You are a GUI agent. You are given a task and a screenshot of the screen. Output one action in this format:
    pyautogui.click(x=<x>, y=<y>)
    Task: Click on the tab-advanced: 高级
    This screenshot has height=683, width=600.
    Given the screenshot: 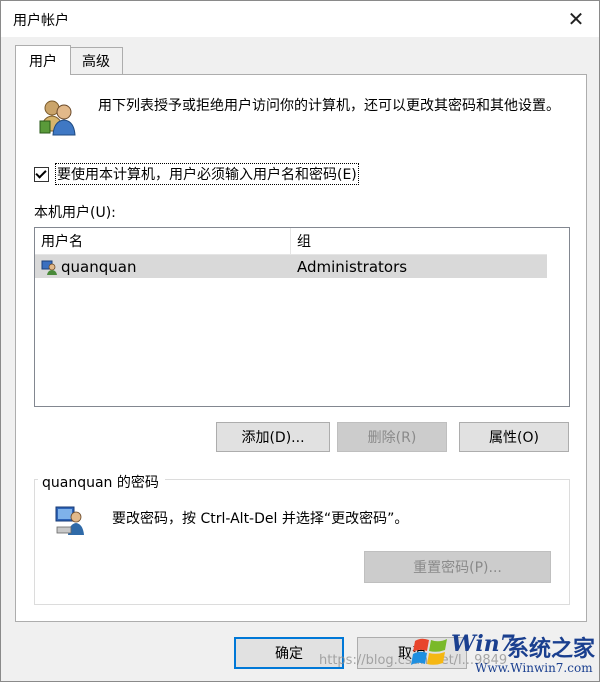 What is the action you would take?
    pyautogui.click(x=96, y=60)
    